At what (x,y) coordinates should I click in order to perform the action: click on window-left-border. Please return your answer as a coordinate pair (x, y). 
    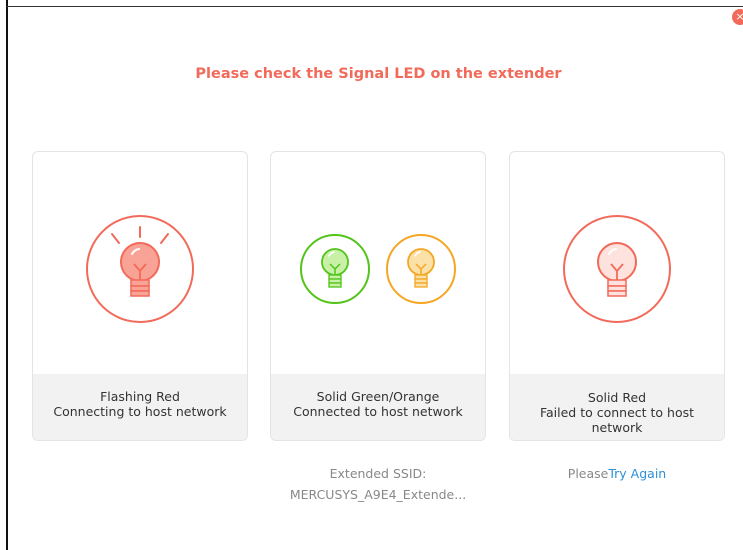
    Looking at the image, I should click on (7, 275).